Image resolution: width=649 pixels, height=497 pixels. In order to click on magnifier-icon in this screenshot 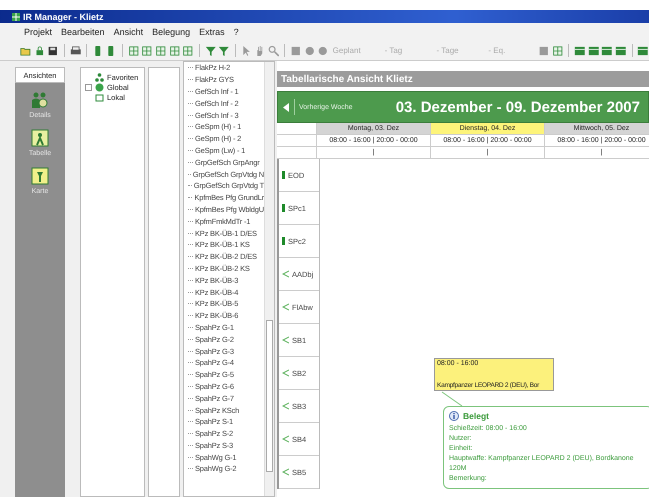, I will do `click(274, 51)`.